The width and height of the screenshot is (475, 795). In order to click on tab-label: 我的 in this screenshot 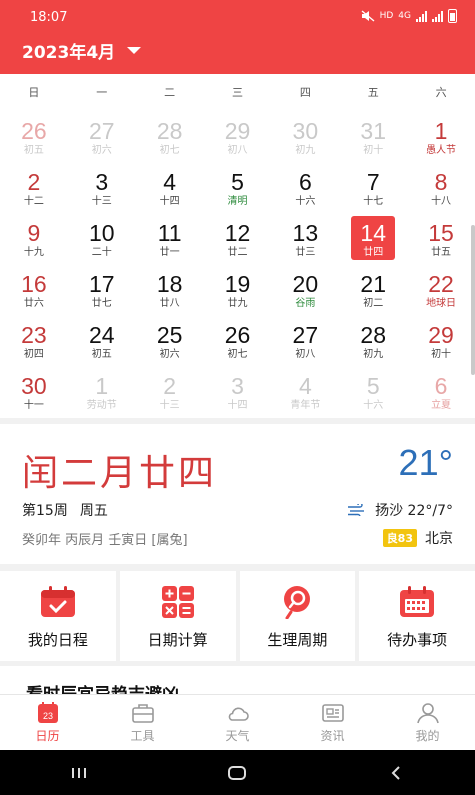, I will do `click(427, 736)`.